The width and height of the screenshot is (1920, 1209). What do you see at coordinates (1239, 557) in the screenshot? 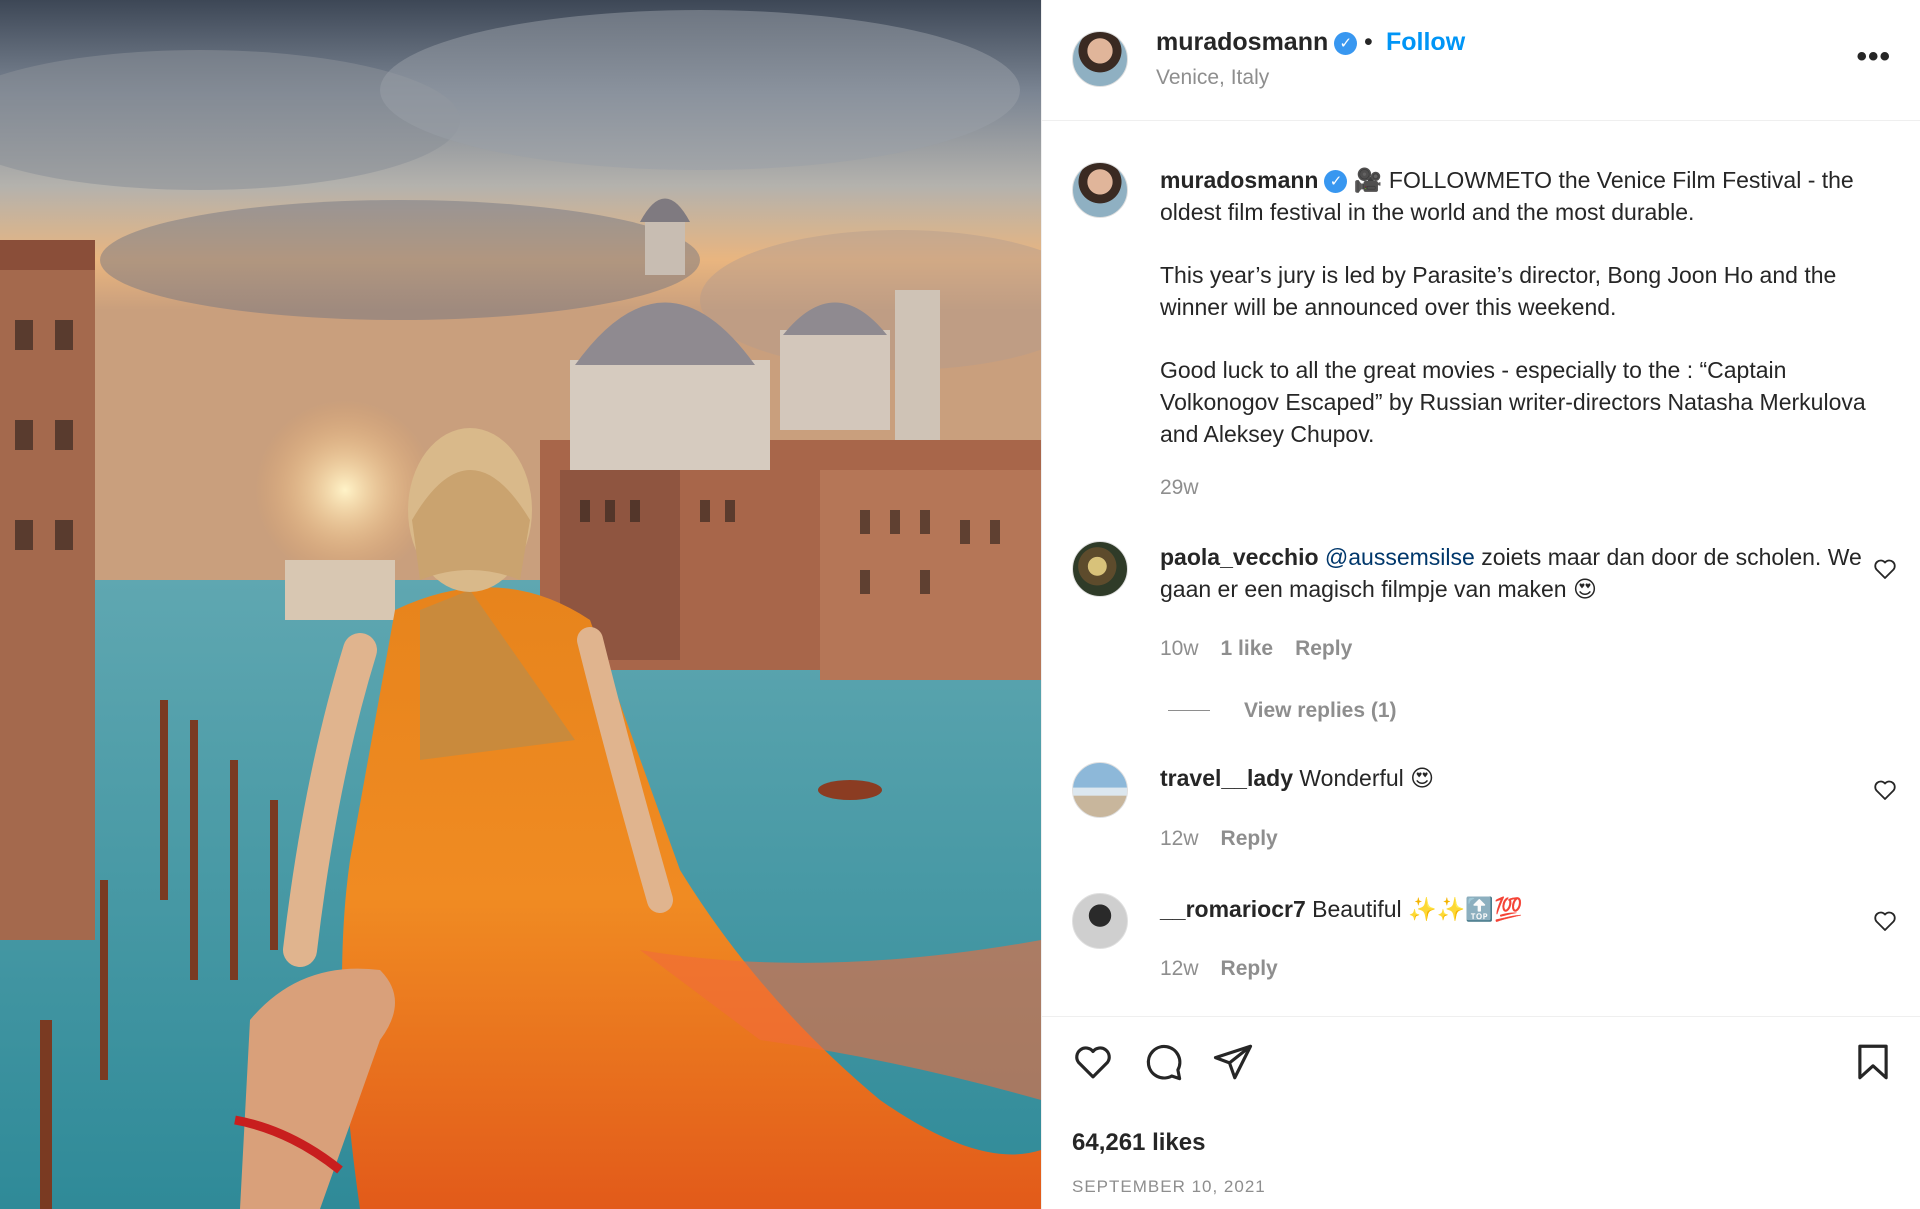
I see `comment-username: paola_vecchio` at bounding box center [1239, 557].